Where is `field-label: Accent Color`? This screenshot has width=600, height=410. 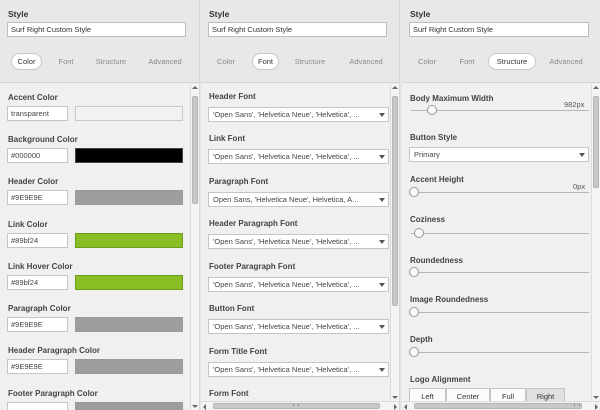
field-label: Accent Color is located at coordinates (33, 97).